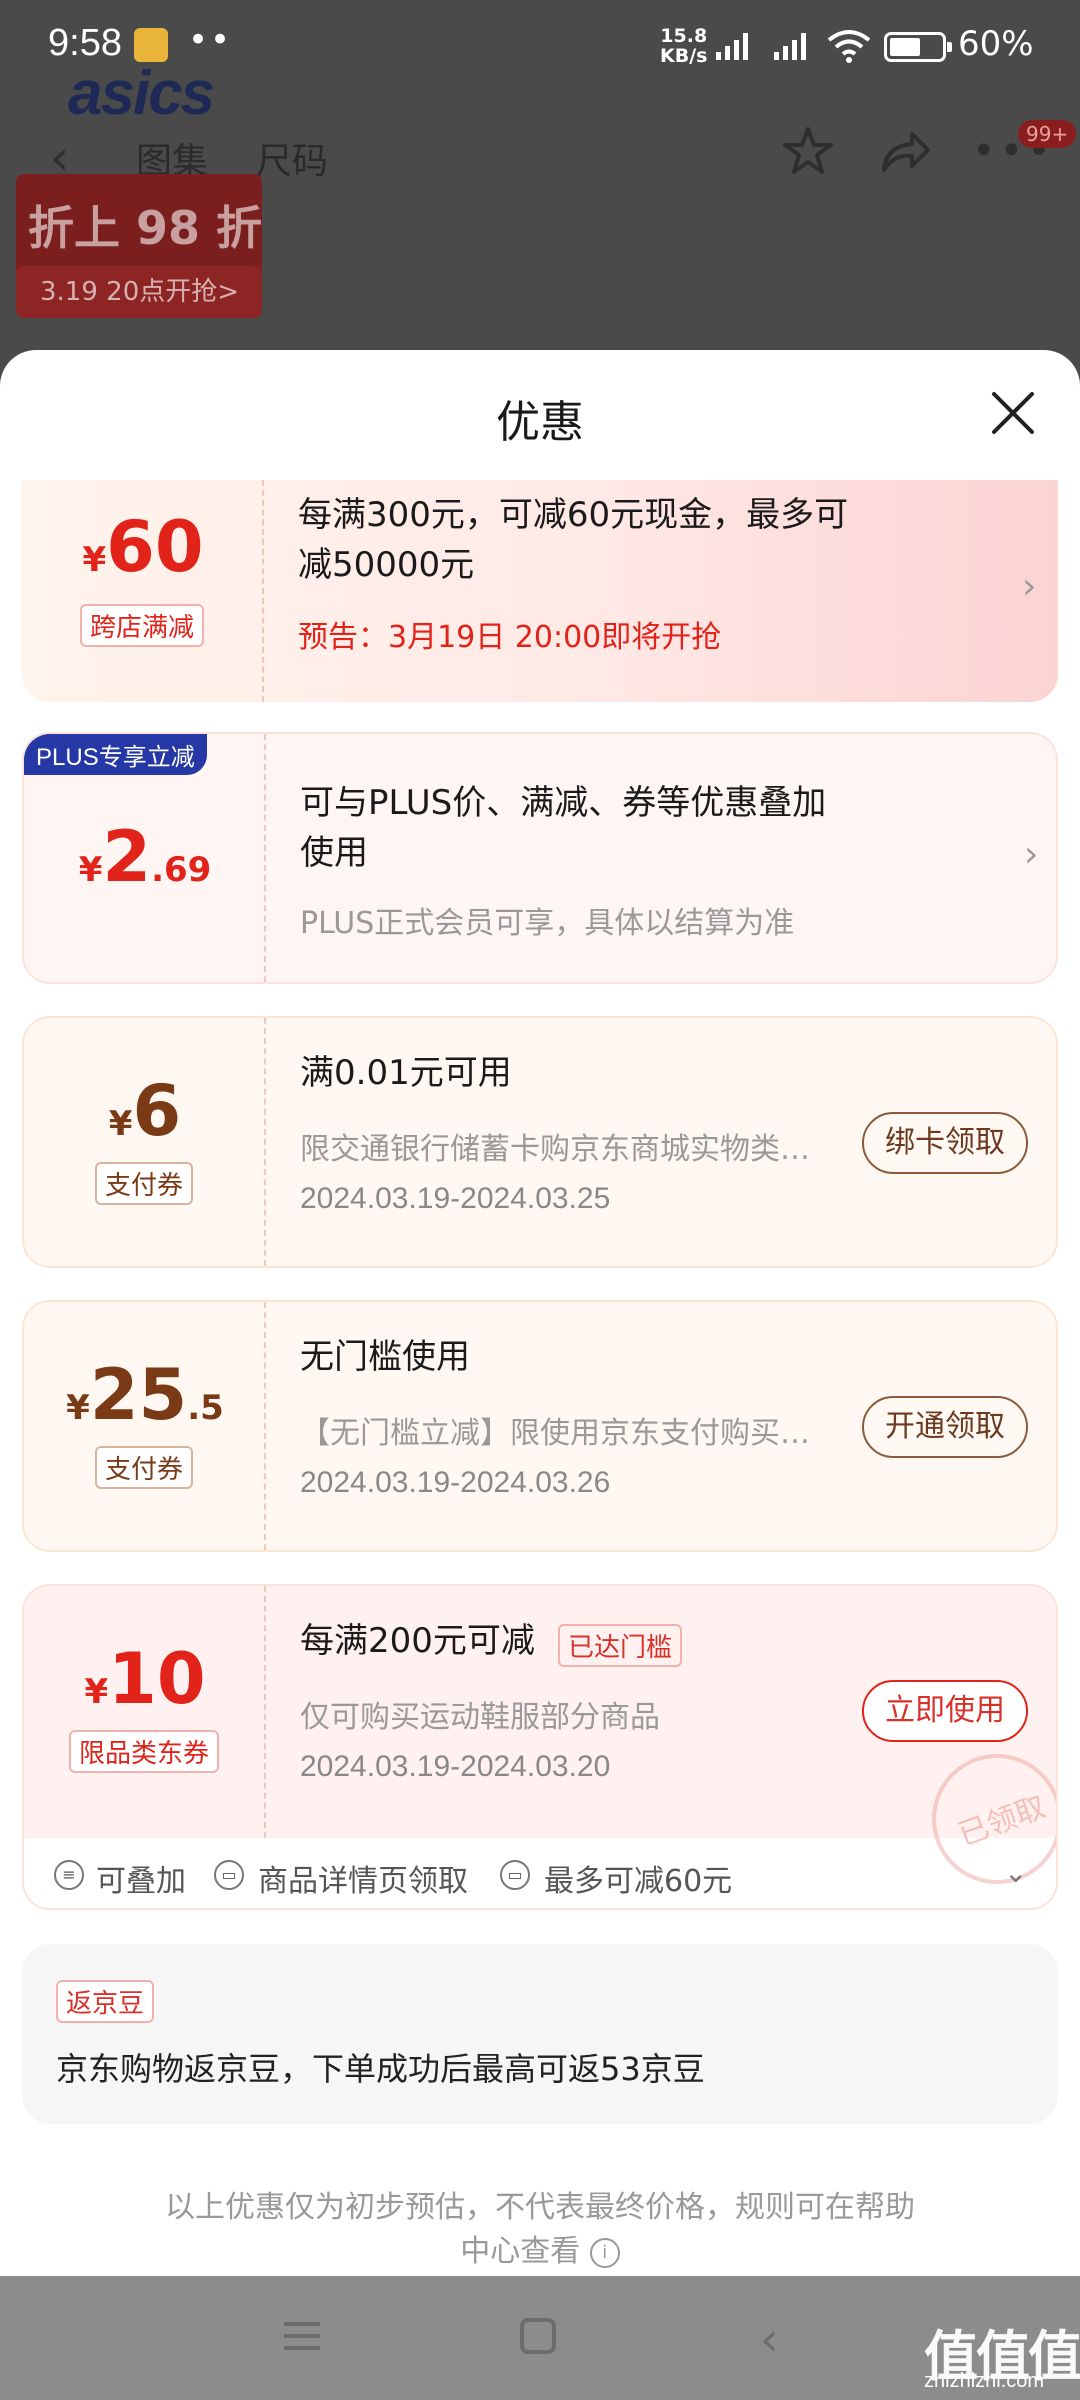  I want to click on ticket-icon: ▭, so click(229, 1875).